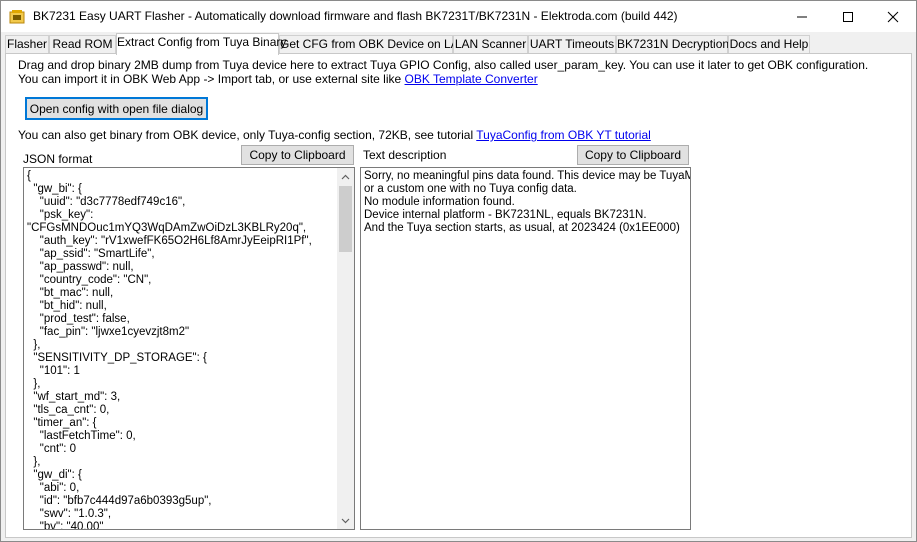 Image resolution: width=917 pixels, height=542 pixels. I want to click on maximize-button, so click(848, 16).